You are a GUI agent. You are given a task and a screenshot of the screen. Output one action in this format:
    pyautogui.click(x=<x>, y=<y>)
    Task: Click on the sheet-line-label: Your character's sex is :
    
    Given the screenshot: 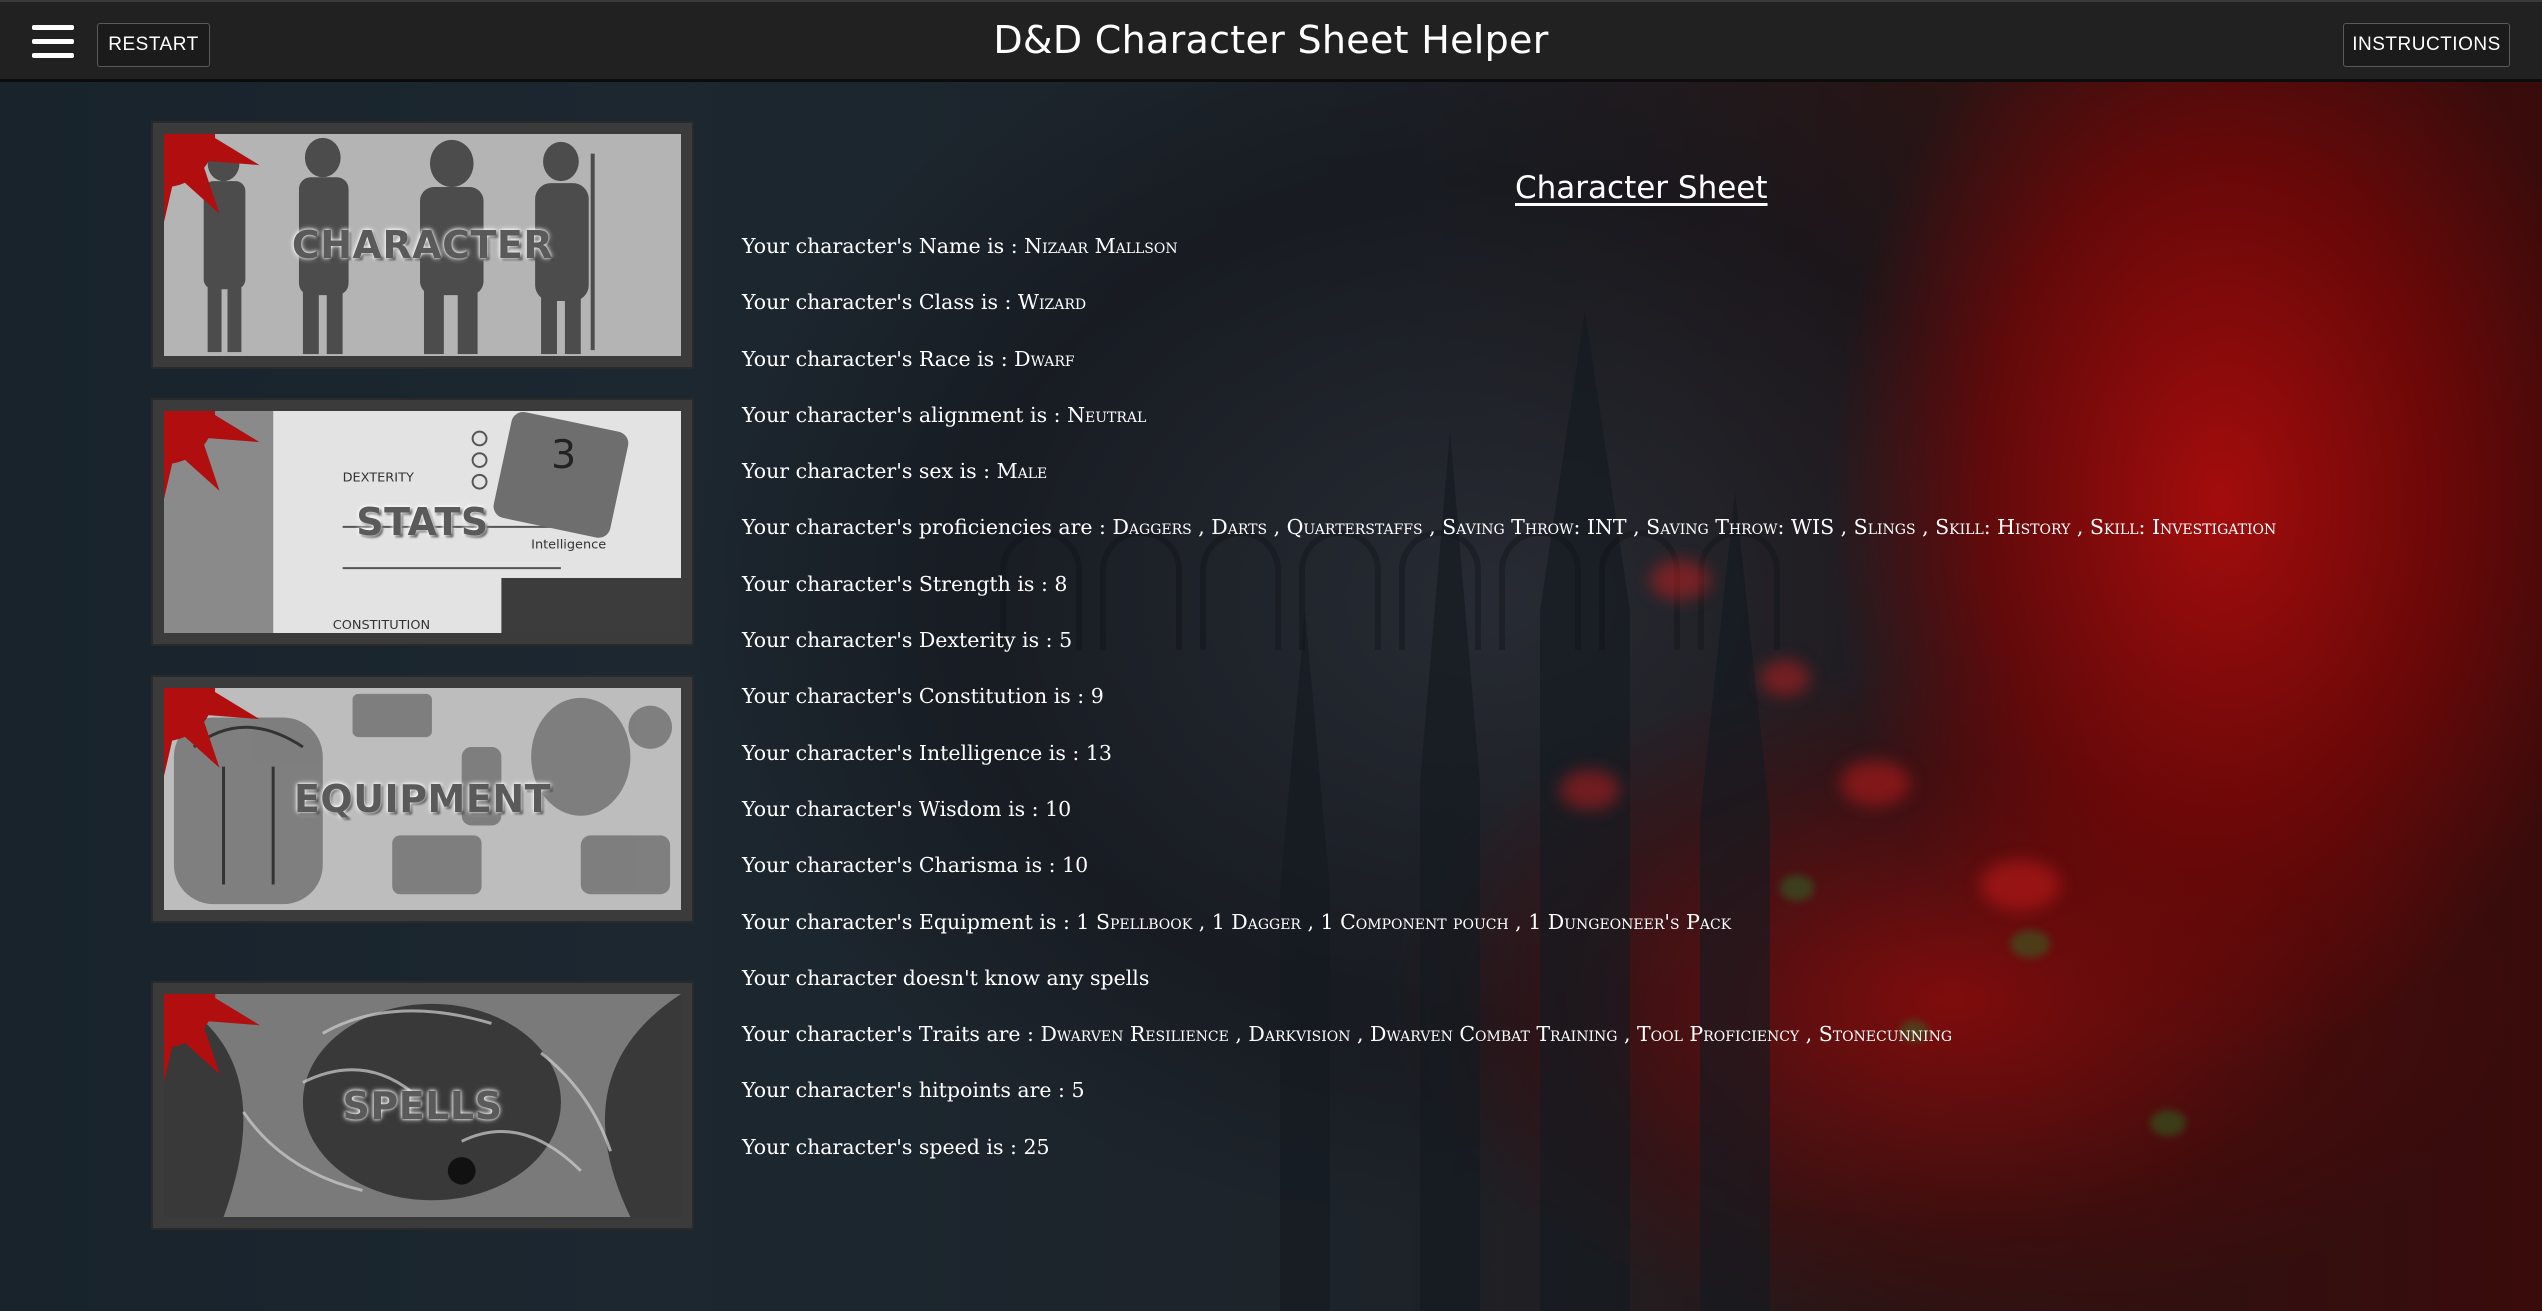 What is the action you would take?
    pyautogui.click(x=869, y=471)
    